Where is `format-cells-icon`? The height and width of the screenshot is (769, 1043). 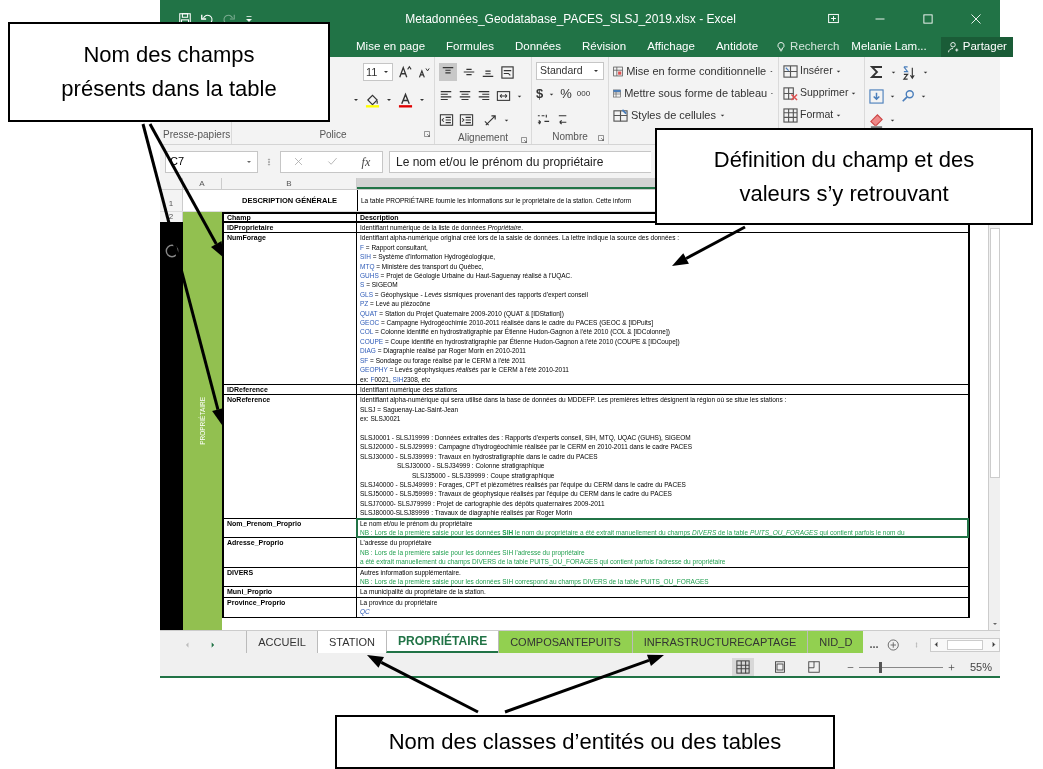 format-cells-icon is located at coordinates (790, 115).